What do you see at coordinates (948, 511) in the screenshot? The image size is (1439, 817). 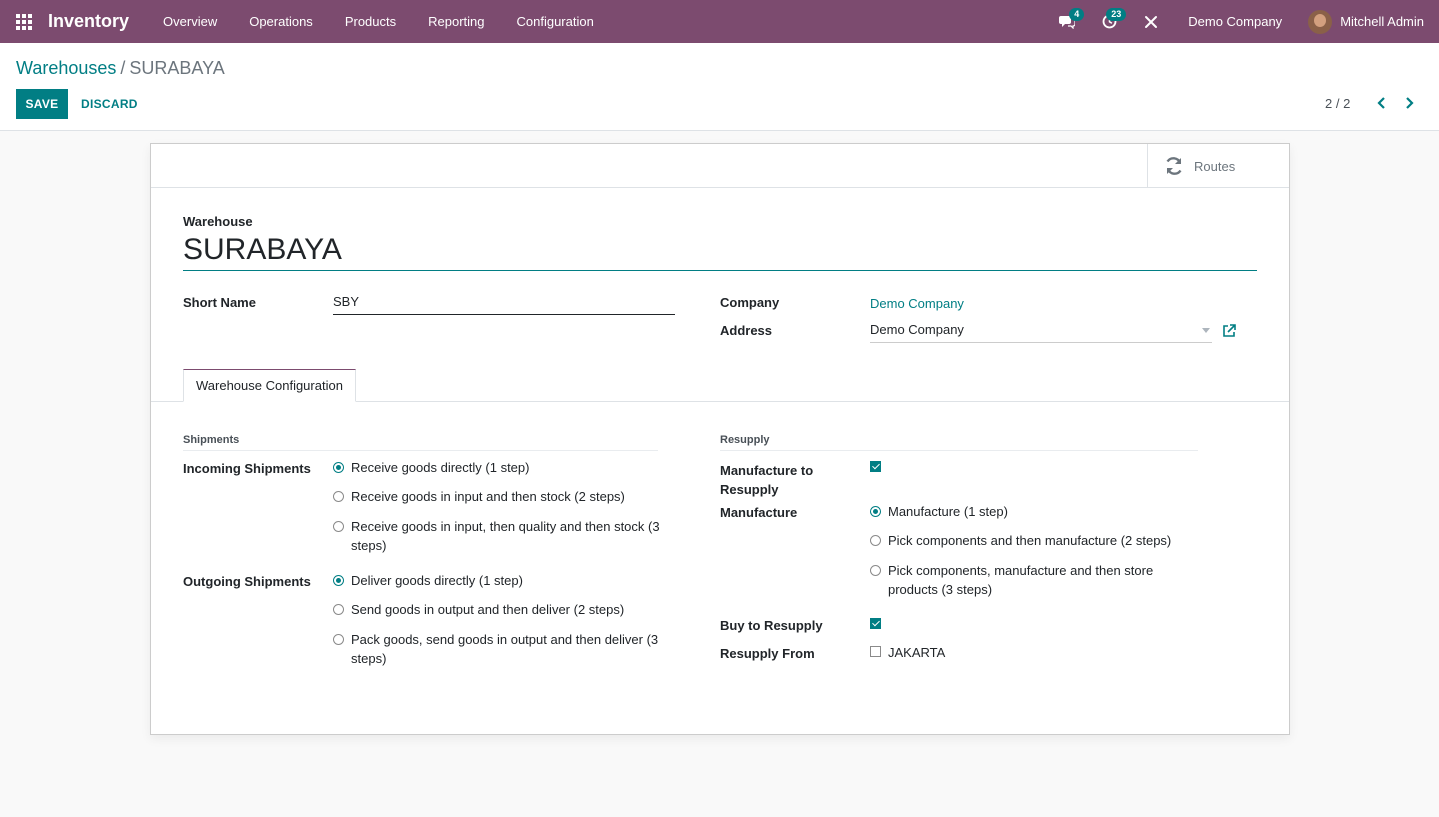 I see `manufacture-option-1-label: Manufacture (1 step)` at bounding box center [948, 511].